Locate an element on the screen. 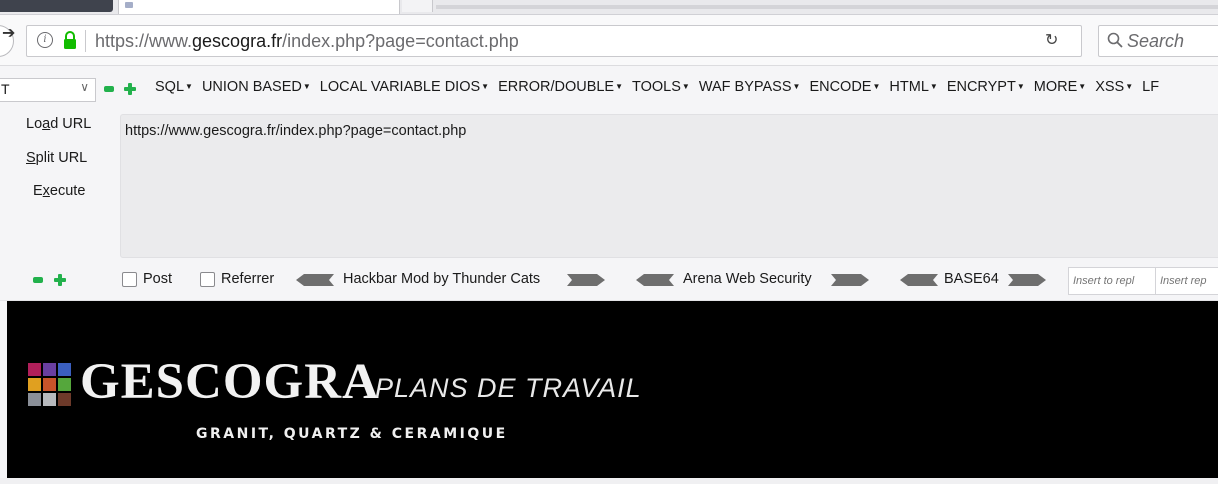 This screenshot has width=1218, height=484. split-url-accesskey: S is located at coordinates (31, 158).